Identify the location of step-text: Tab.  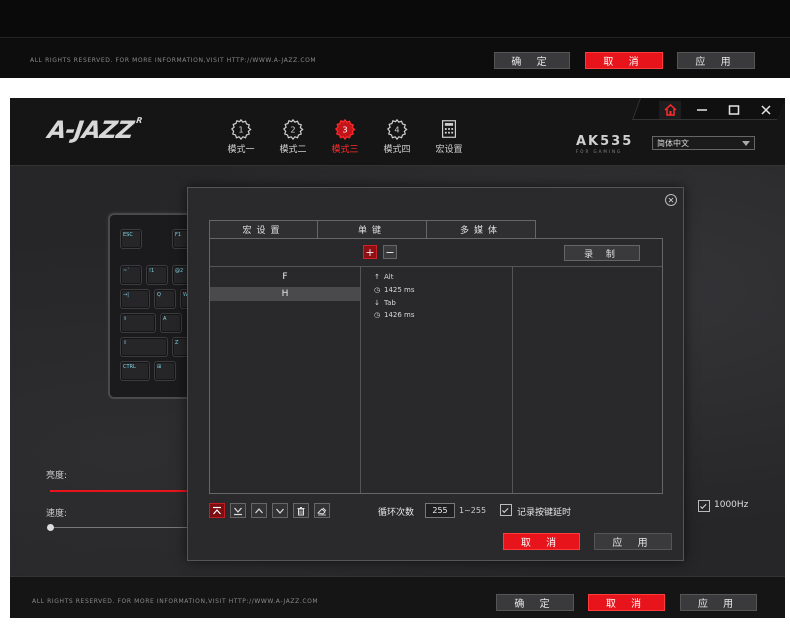
(390, 302).